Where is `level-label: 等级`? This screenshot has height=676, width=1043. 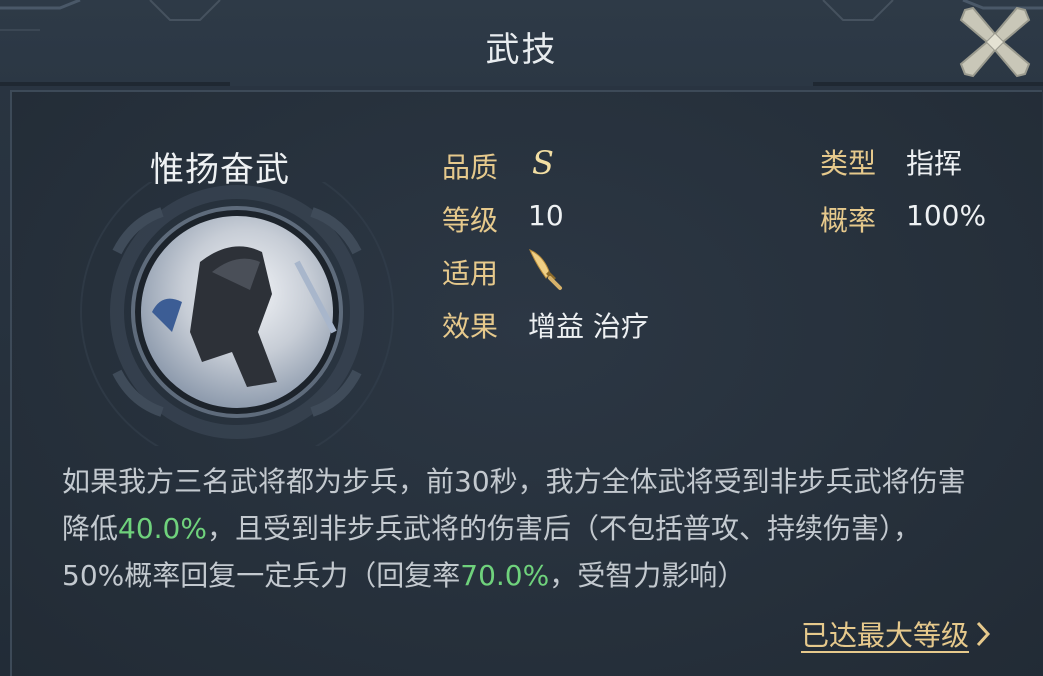 level-label: 等级 is located at coordinates (470, 220).